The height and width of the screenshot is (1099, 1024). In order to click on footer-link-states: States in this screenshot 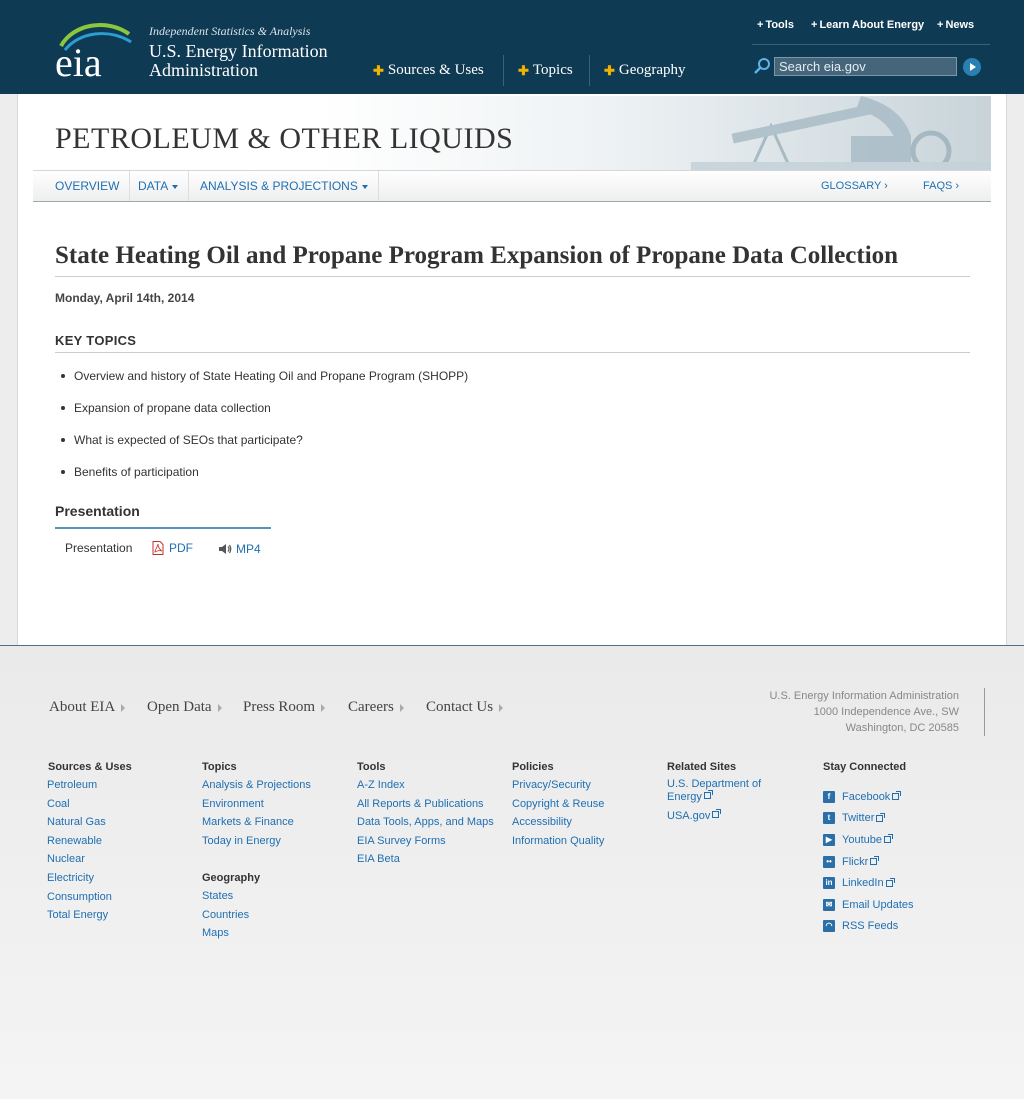, I will do `click(225, 896)`.